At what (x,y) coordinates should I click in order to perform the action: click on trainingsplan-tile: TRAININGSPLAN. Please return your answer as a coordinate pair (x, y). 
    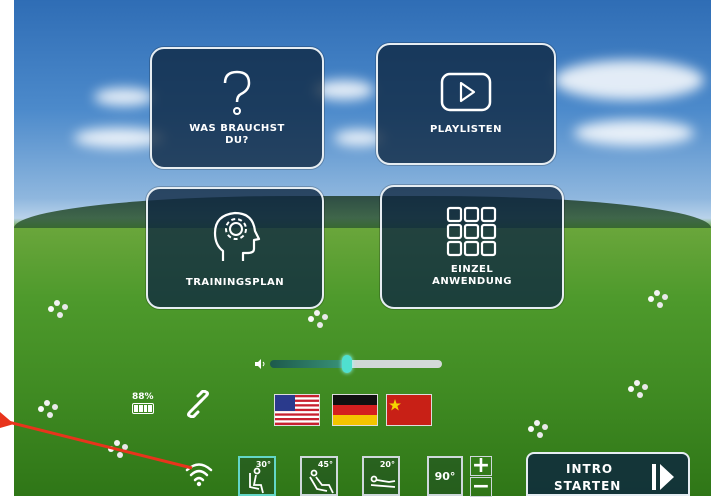
    Looking at the image, I should click on (235, 248).